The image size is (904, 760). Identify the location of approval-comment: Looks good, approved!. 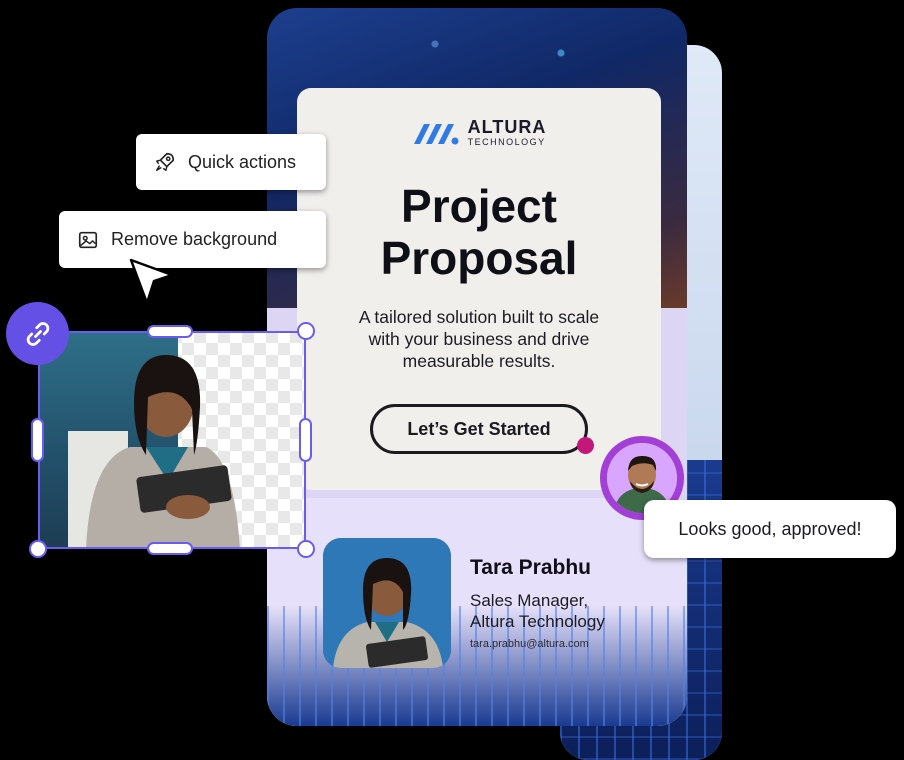
(770, 529).